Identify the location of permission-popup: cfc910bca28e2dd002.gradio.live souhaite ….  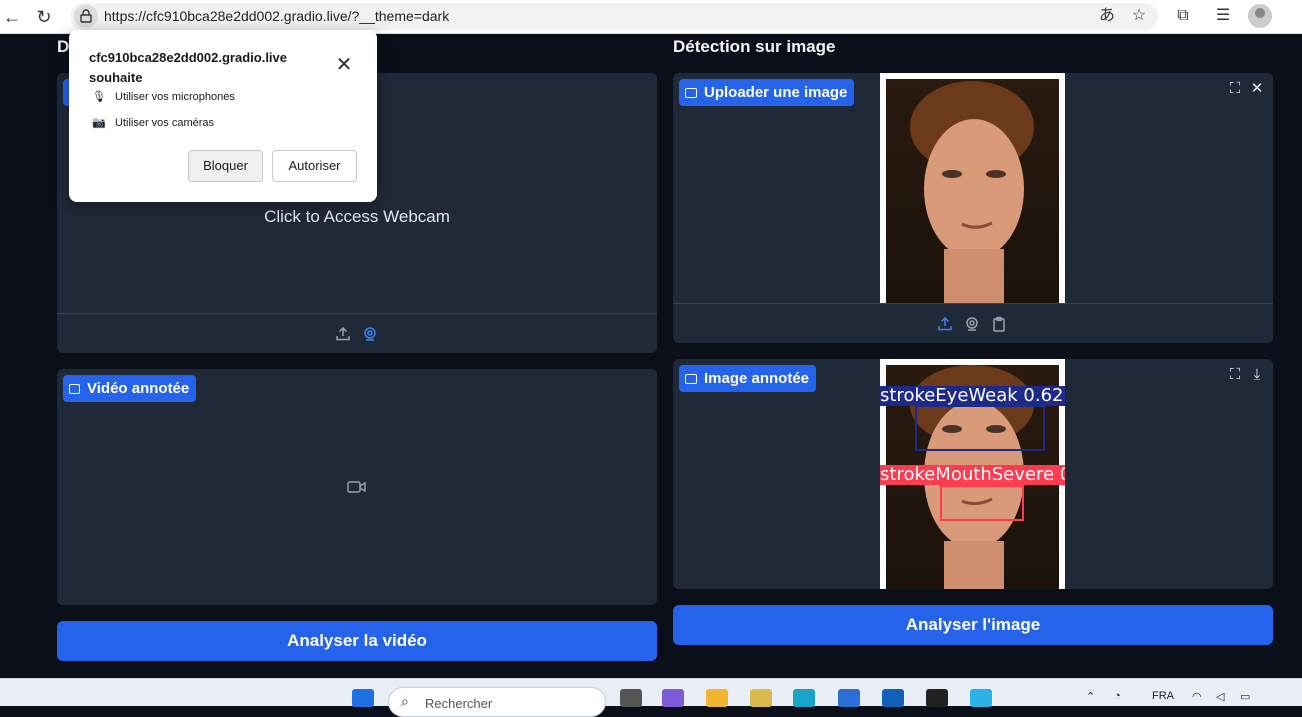
(223, 116).